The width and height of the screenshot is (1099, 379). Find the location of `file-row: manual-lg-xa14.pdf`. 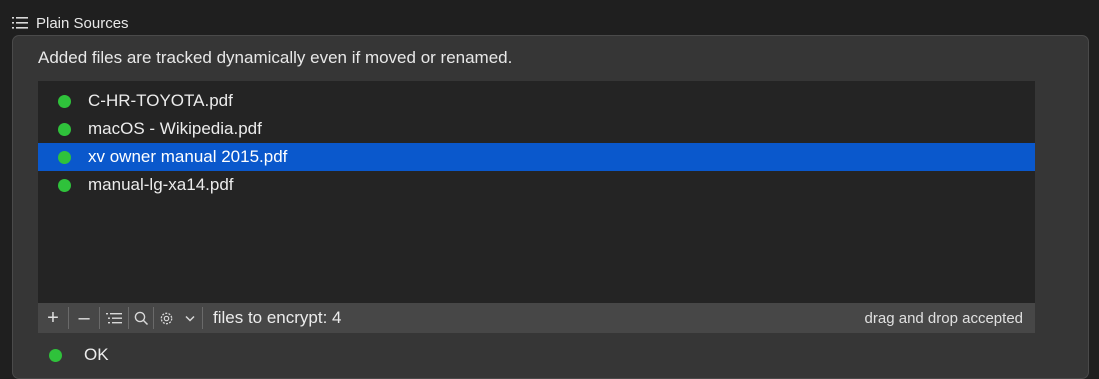

file-row: manual-lg-xa14.pdf is located at coordinates (536, 185).